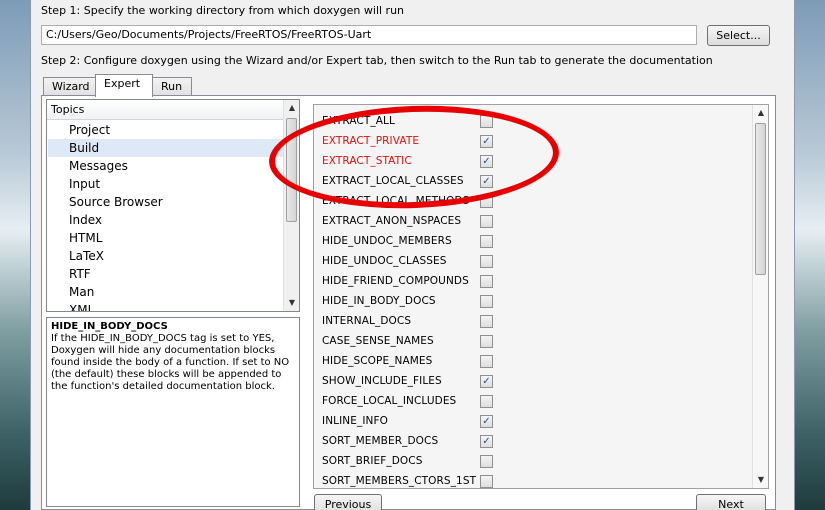  I want to click on option-label: SHOW_INCLUDE_FILES, so click(382, 381).